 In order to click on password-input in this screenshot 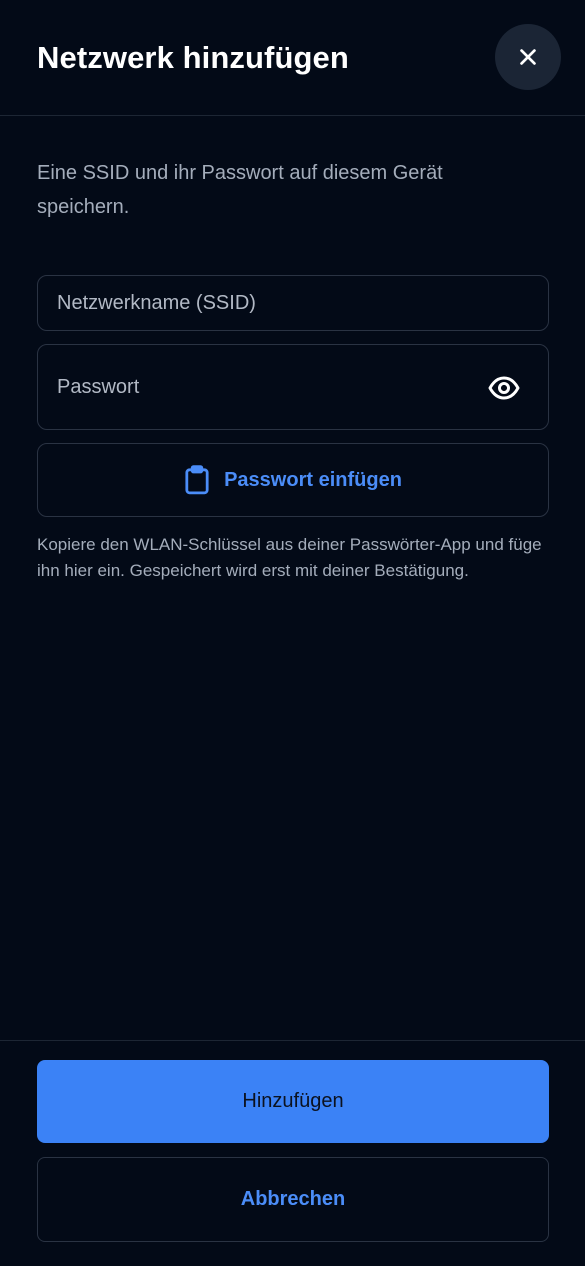, I will do `click(293, 387)`.